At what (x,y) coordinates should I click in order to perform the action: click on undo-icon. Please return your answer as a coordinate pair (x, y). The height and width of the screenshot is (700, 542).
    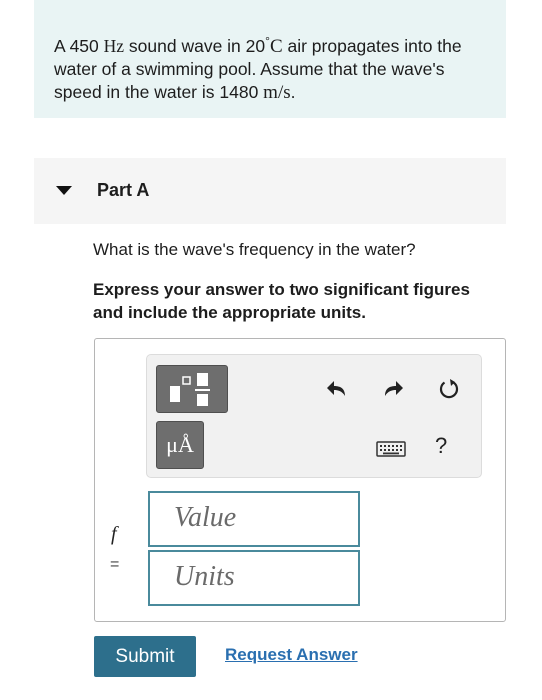
    Looking at the image, I should click on (336, 388).